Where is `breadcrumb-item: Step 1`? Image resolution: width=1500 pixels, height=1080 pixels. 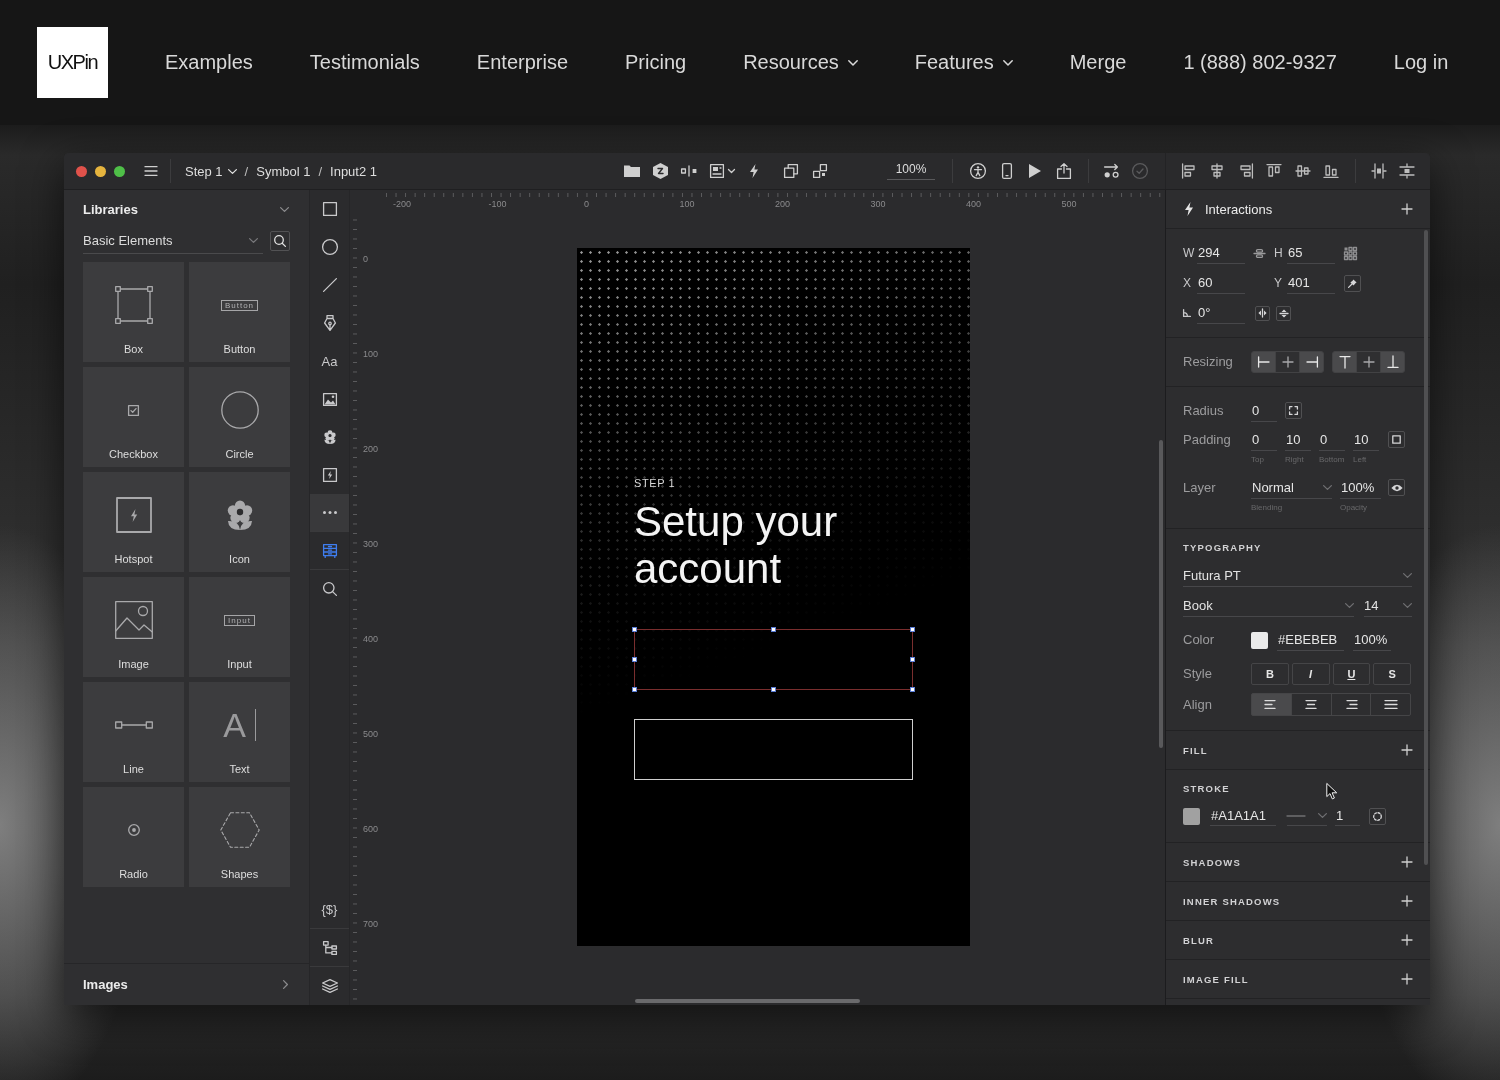 breadcrumb-item: Step 1 is located at coordinates (211, 171).